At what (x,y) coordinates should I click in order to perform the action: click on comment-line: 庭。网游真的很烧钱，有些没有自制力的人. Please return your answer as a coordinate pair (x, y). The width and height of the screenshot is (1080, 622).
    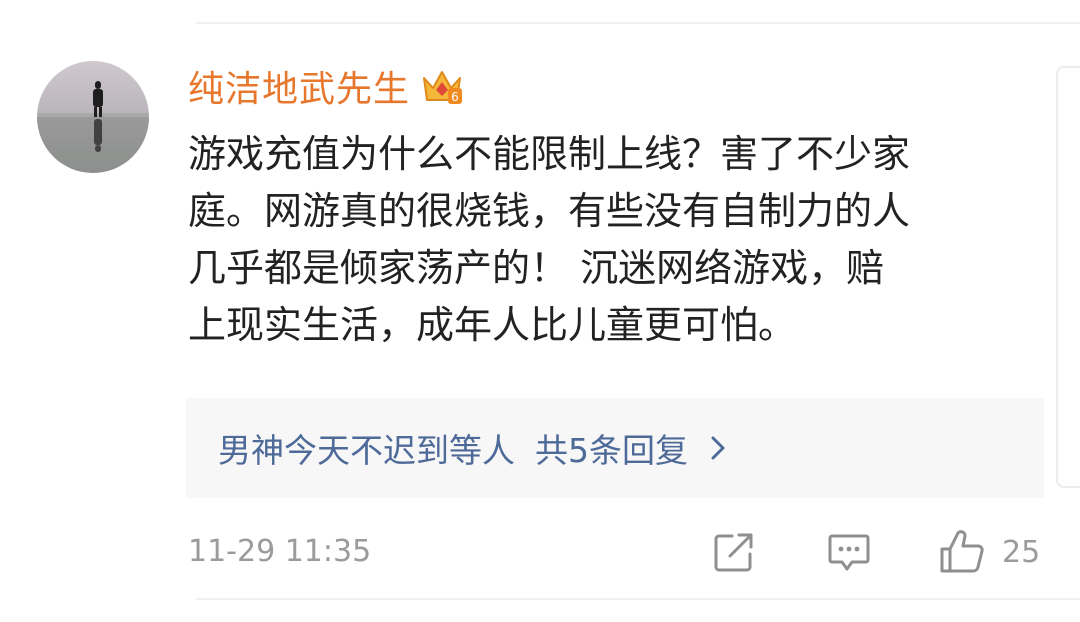
    Looking at the image, I should click on (549, 211).